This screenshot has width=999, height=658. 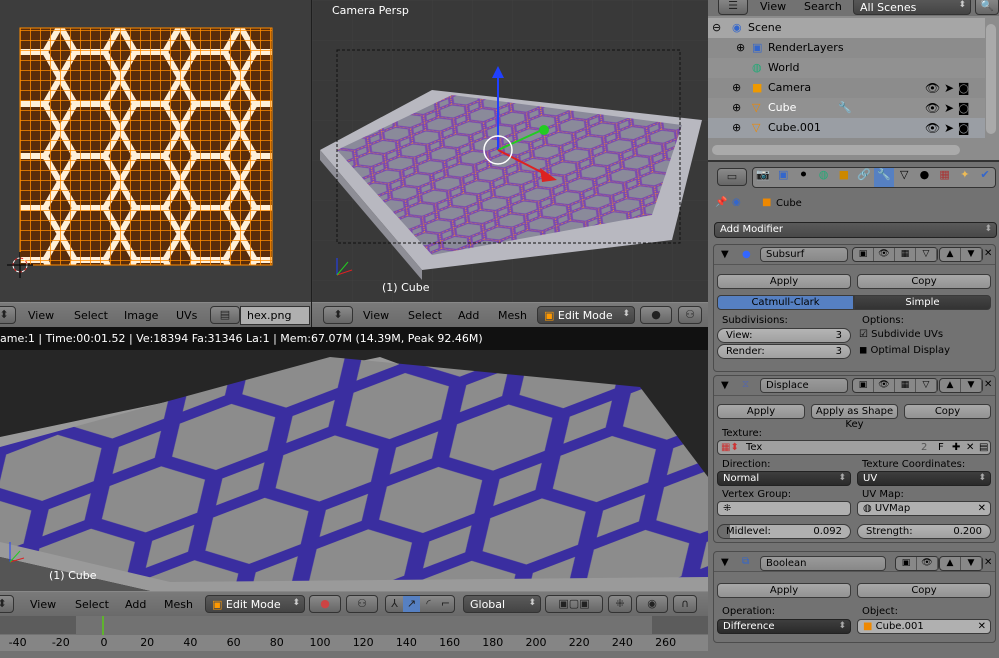 What do you see at coordinates (763, 177) in the screenshot?
I see `render-tab-icon: 📷` at bounding box center [763, 177].